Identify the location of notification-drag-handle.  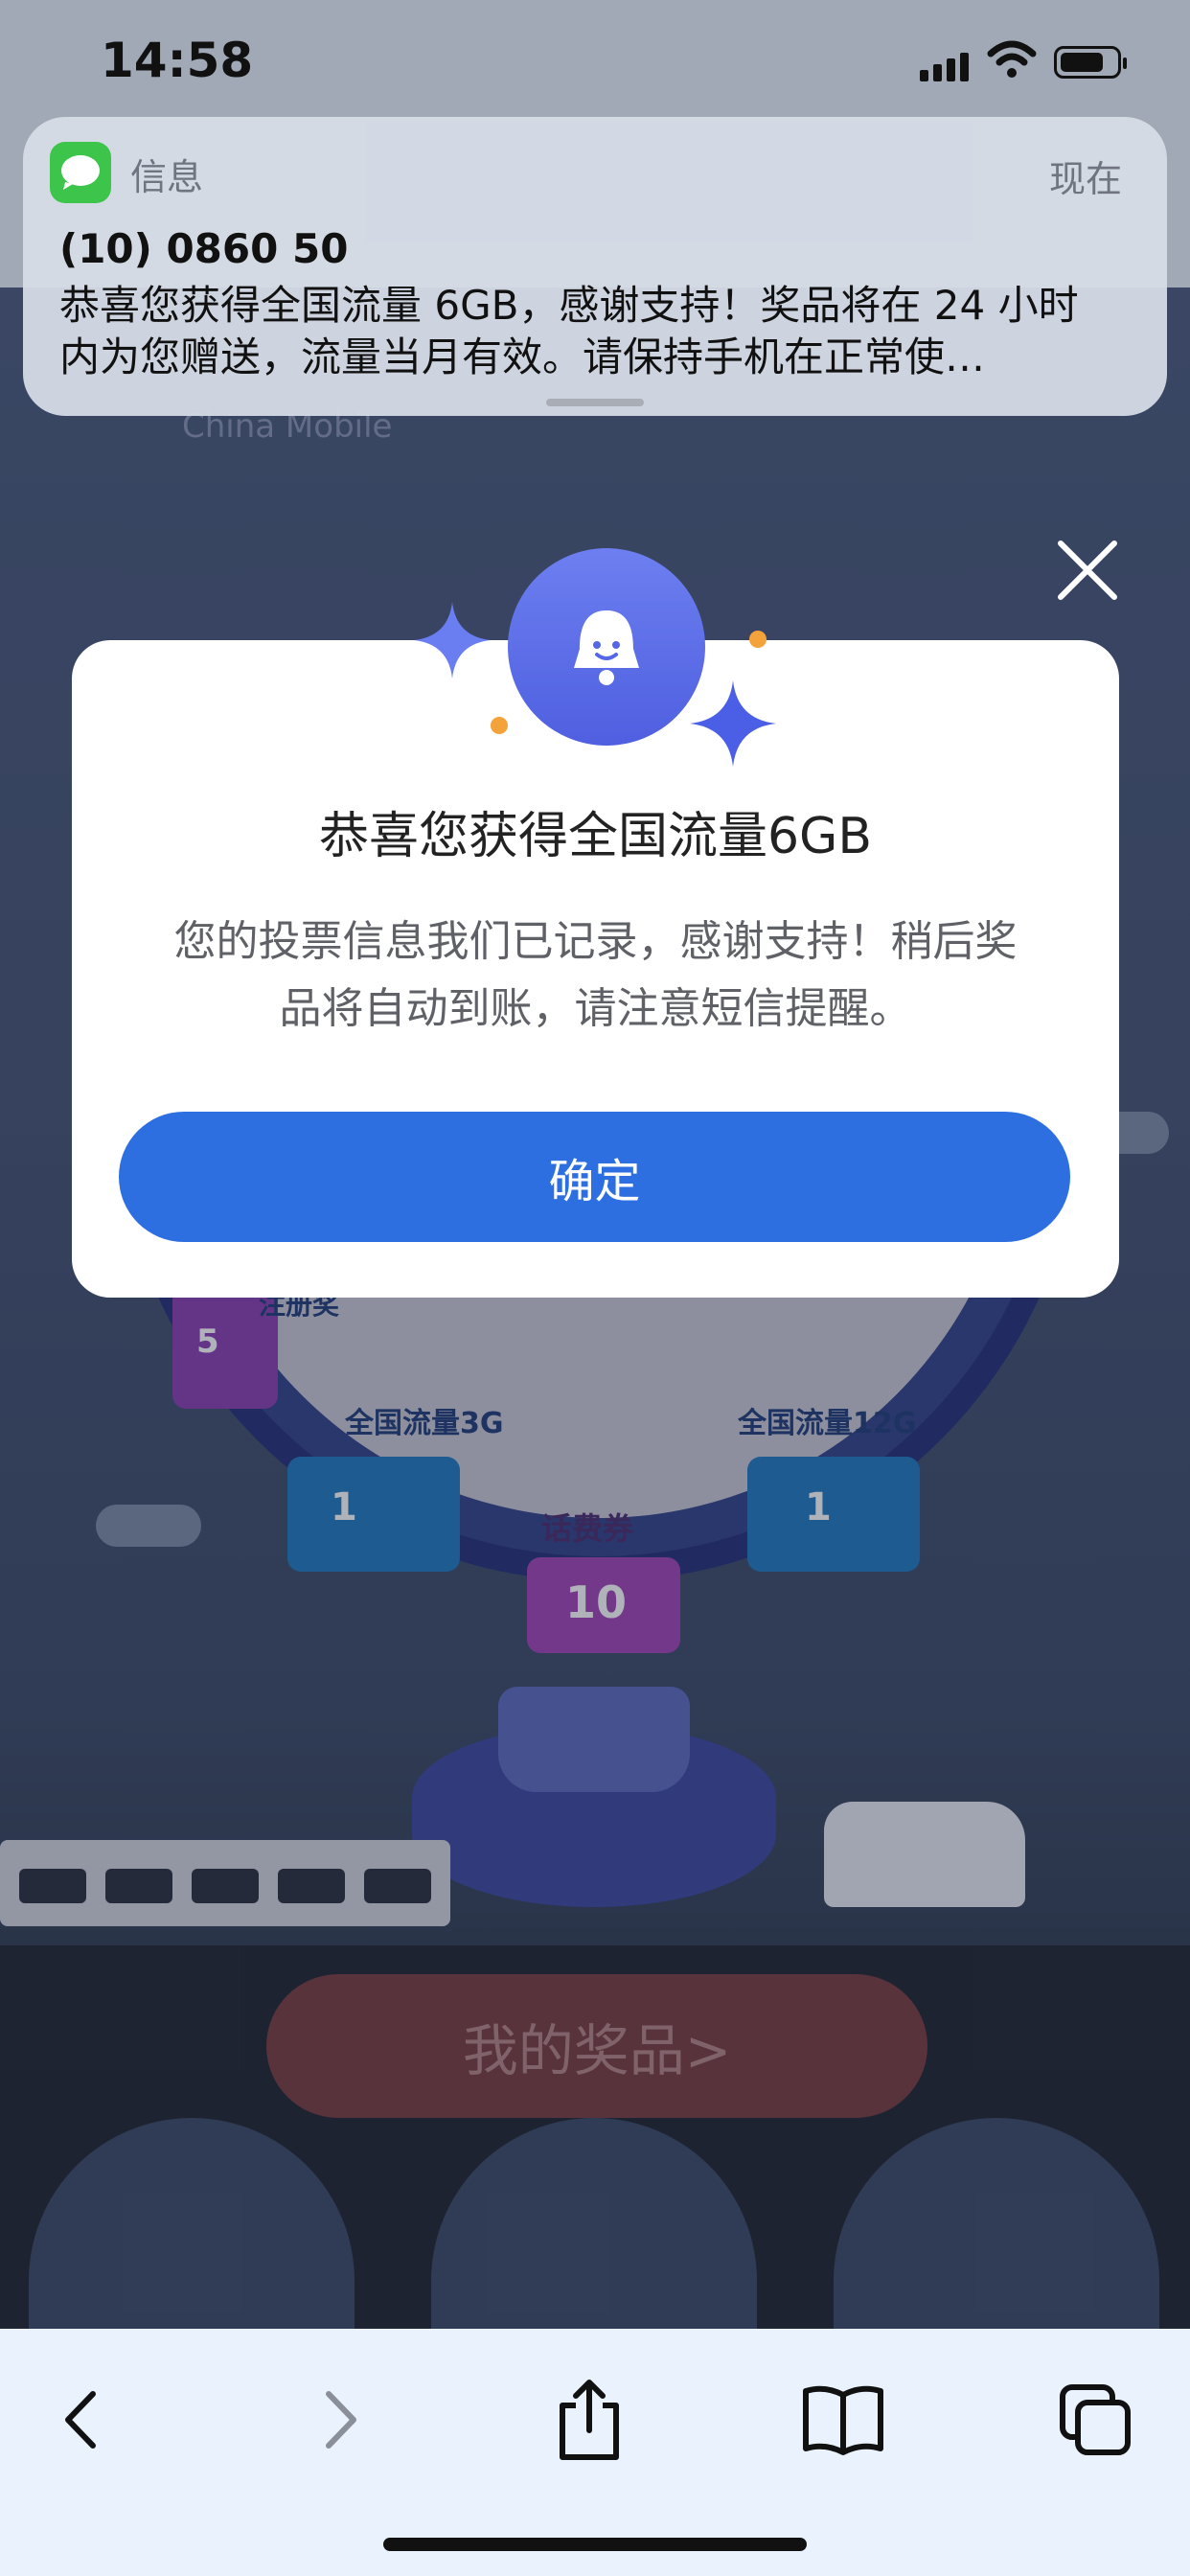
(595, 402).